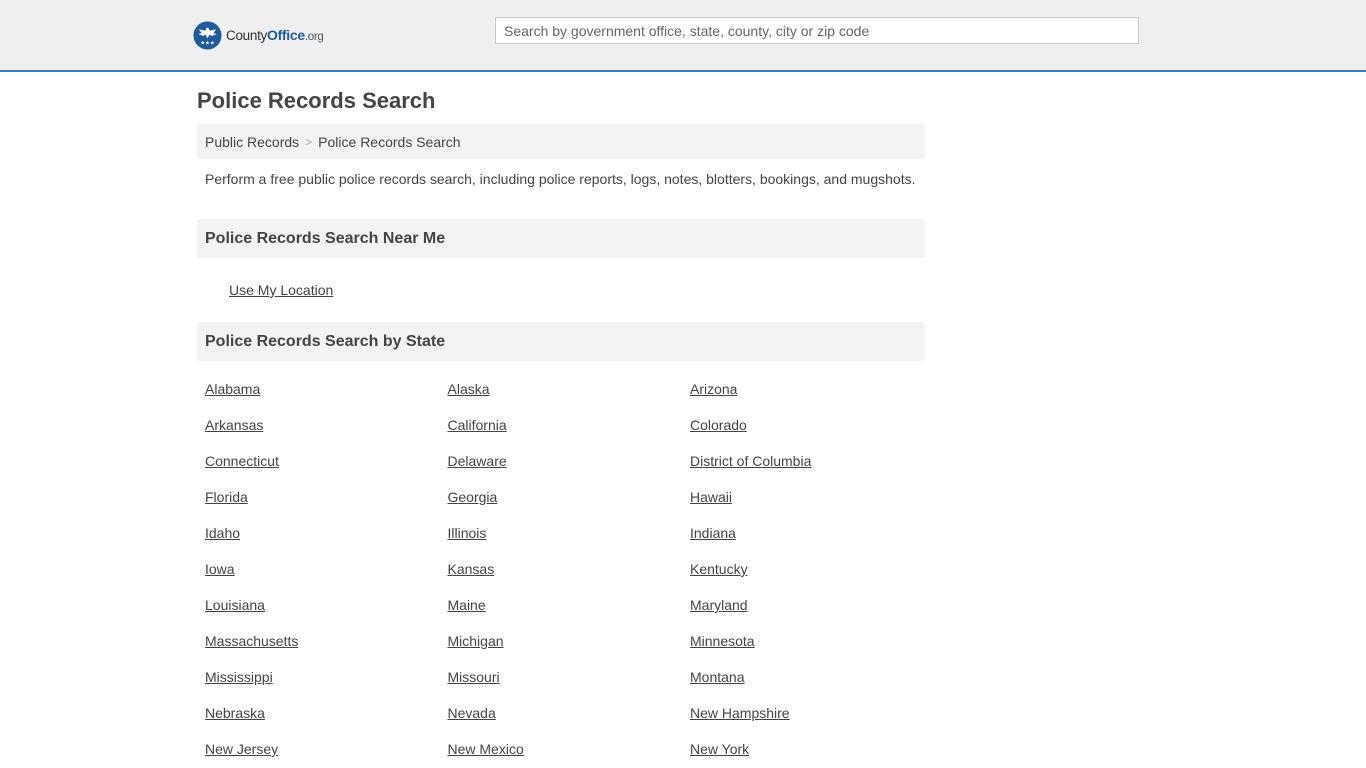 This screenshot has height=768, width=1366. I want to click on state-link-new-mexico: New Mexico, so click(569, 749).